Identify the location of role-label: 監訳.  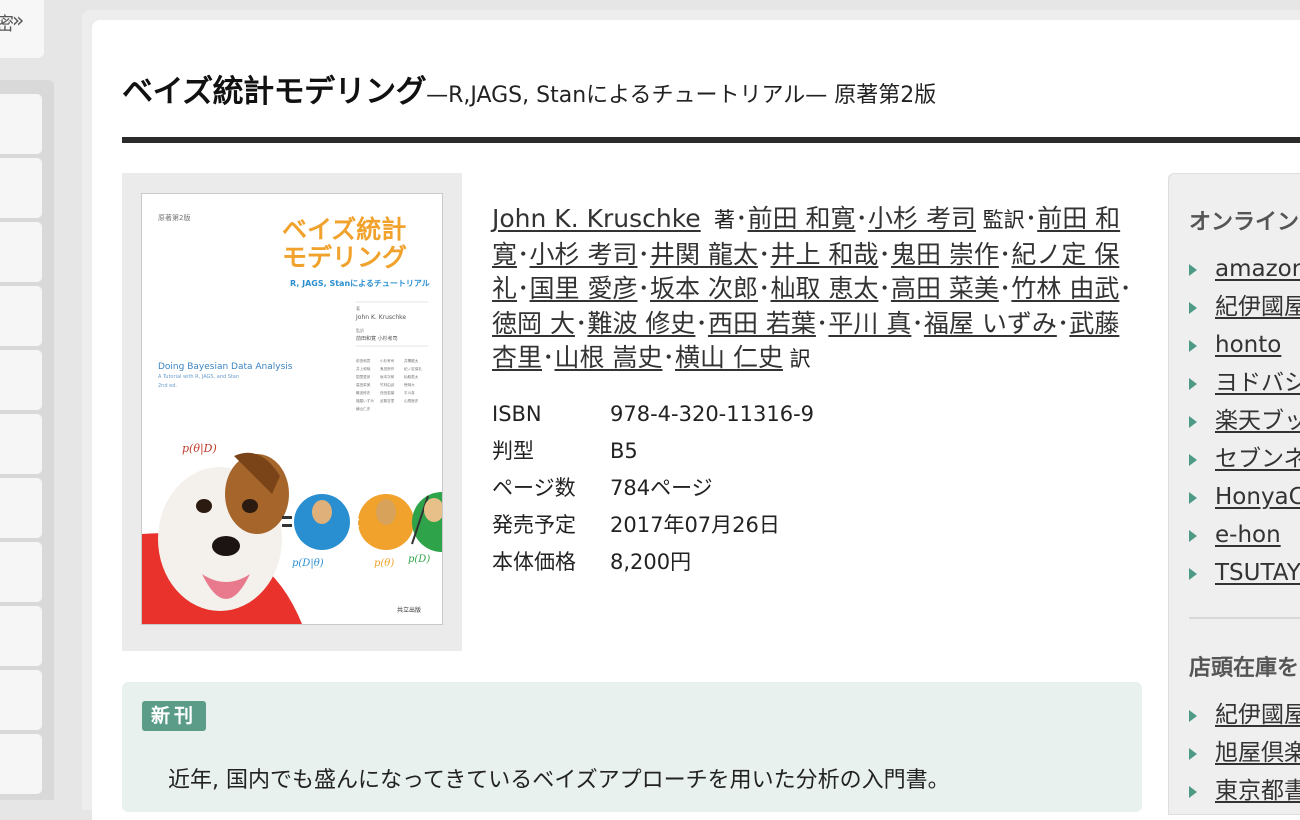
(1000, 220).